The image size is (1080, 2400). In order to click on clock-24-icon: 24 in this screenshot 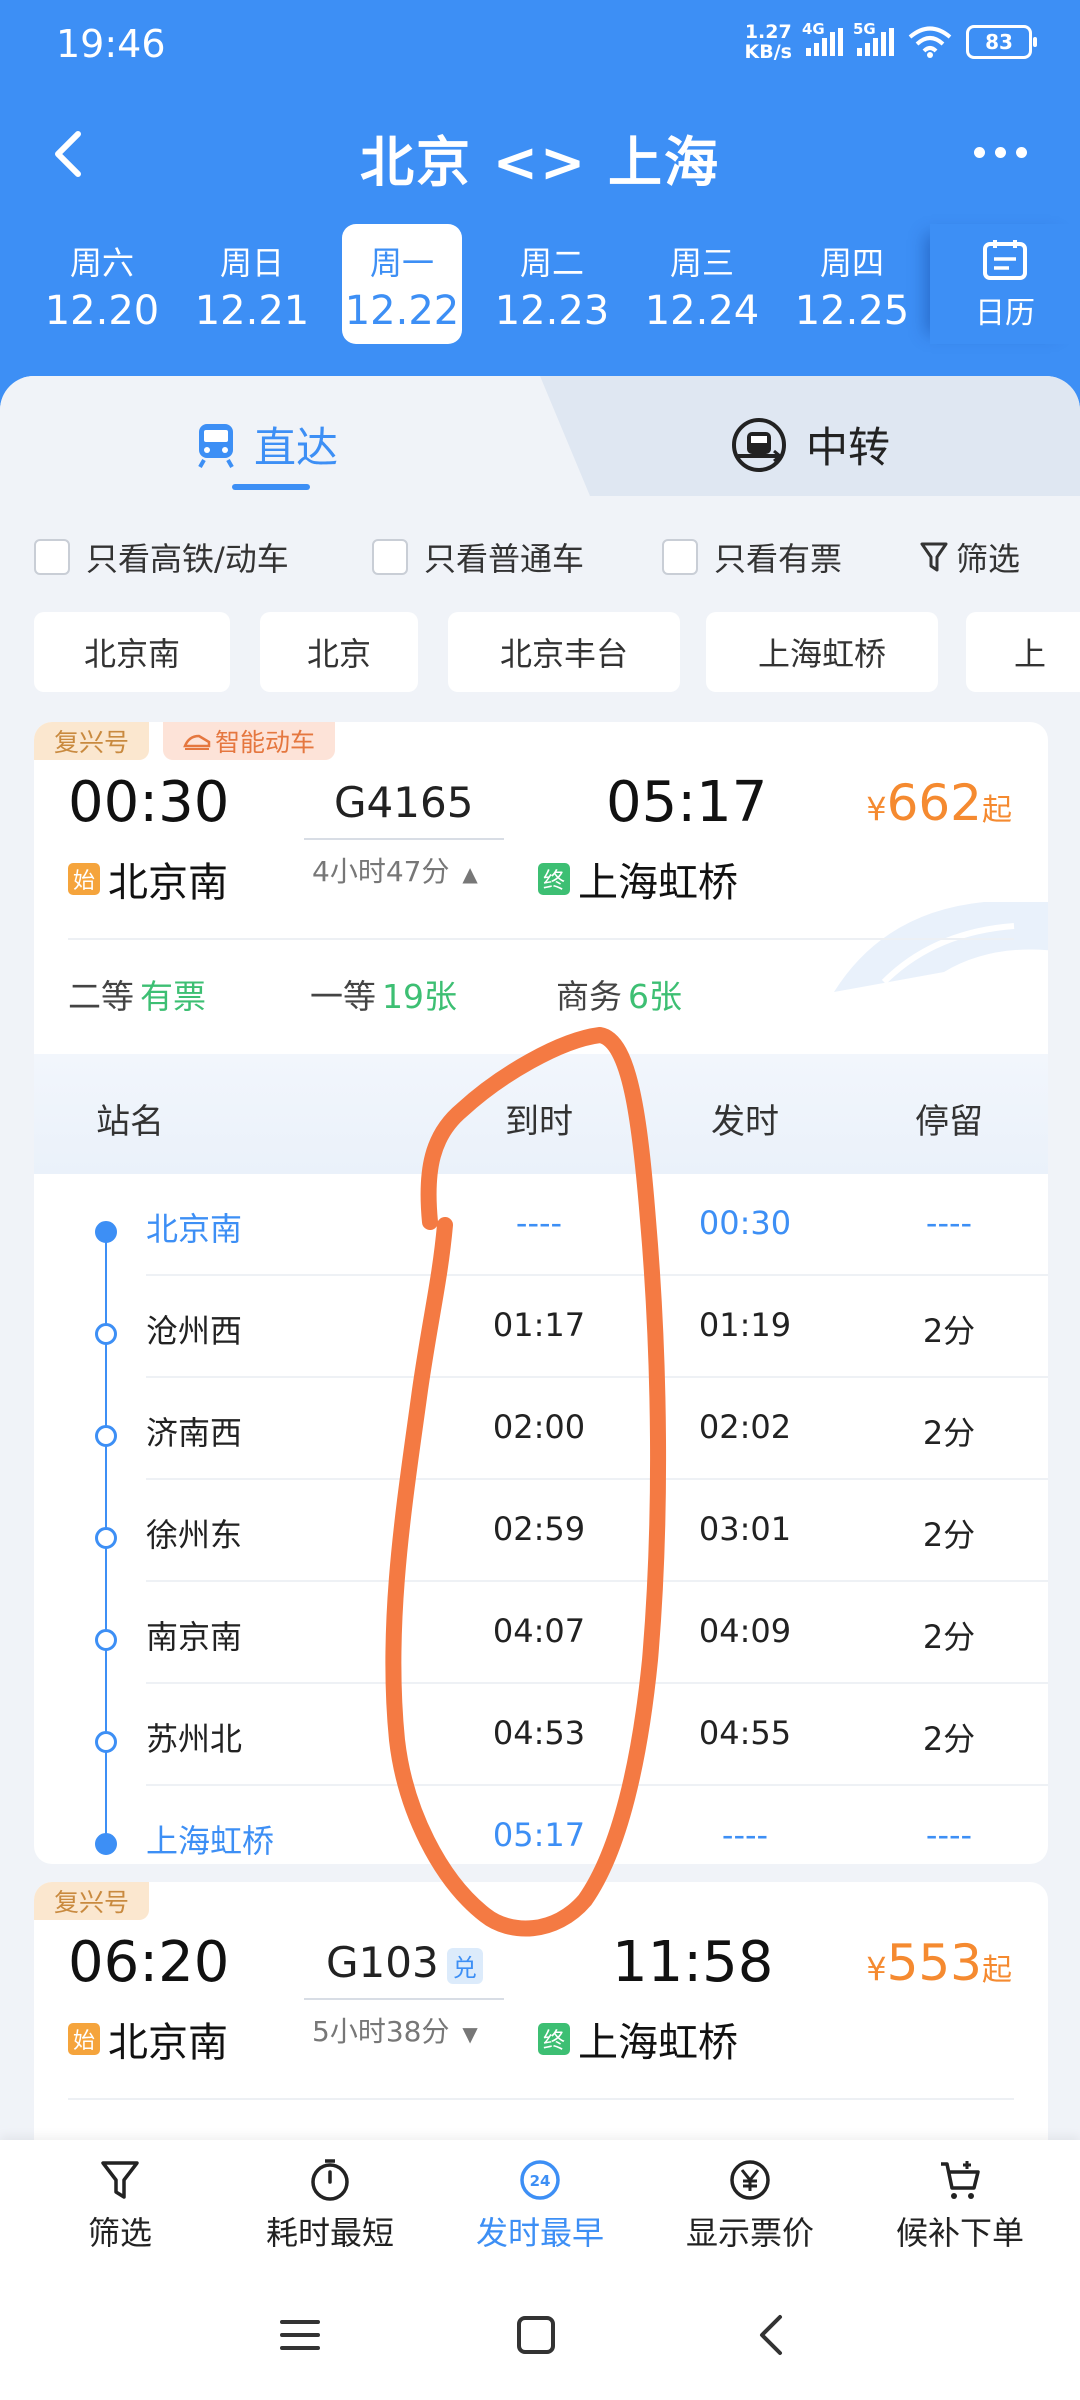, I will do `click(540, 2180)`.